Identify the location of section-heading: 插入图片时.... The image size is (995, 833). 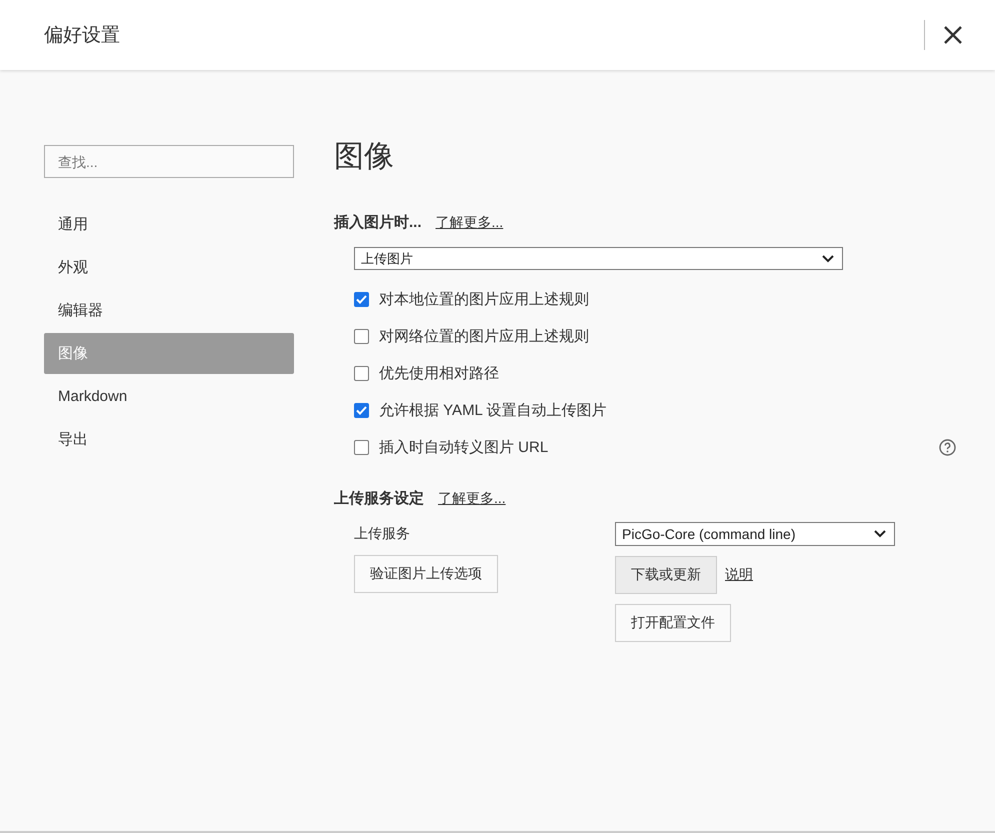
(378, 222).